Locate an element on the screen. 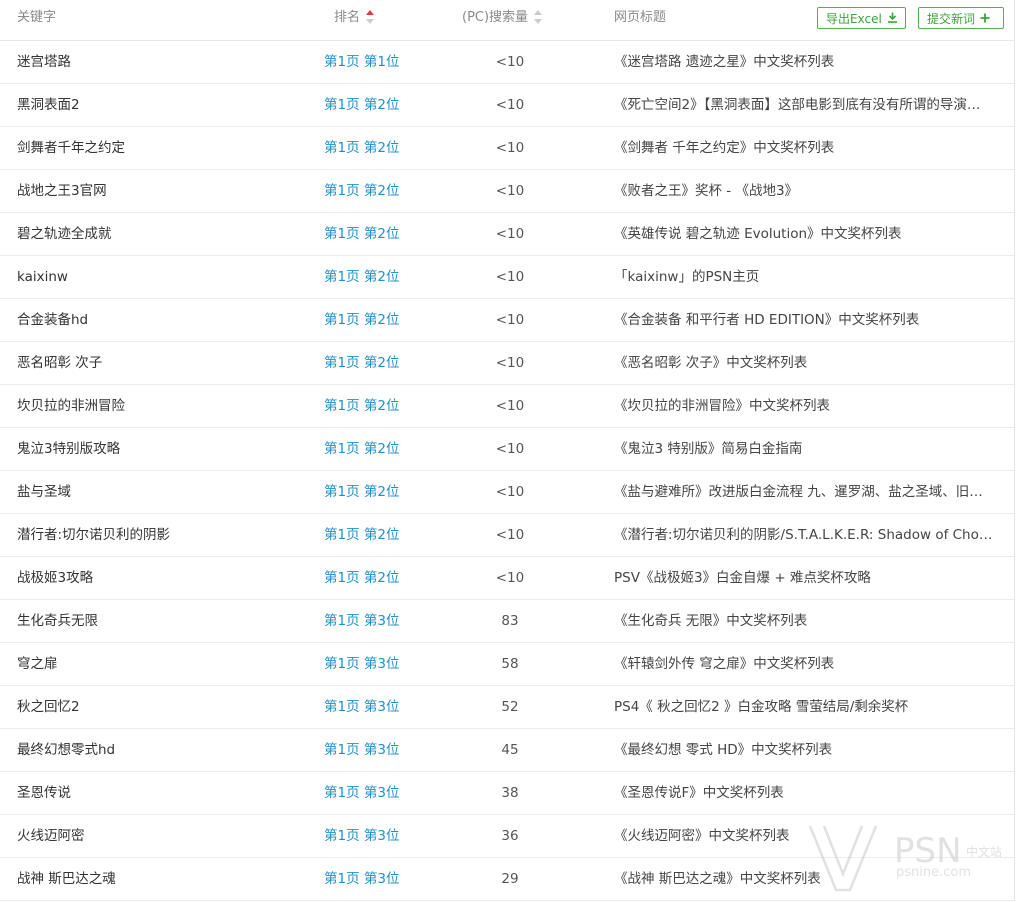 The image size is (1018, 902). table-row: 迷宫塔路 第1页 第1位 <10 《迷宫塔路 遗迹之星》中文奖杯列表 is located at coordinates (507, 62).